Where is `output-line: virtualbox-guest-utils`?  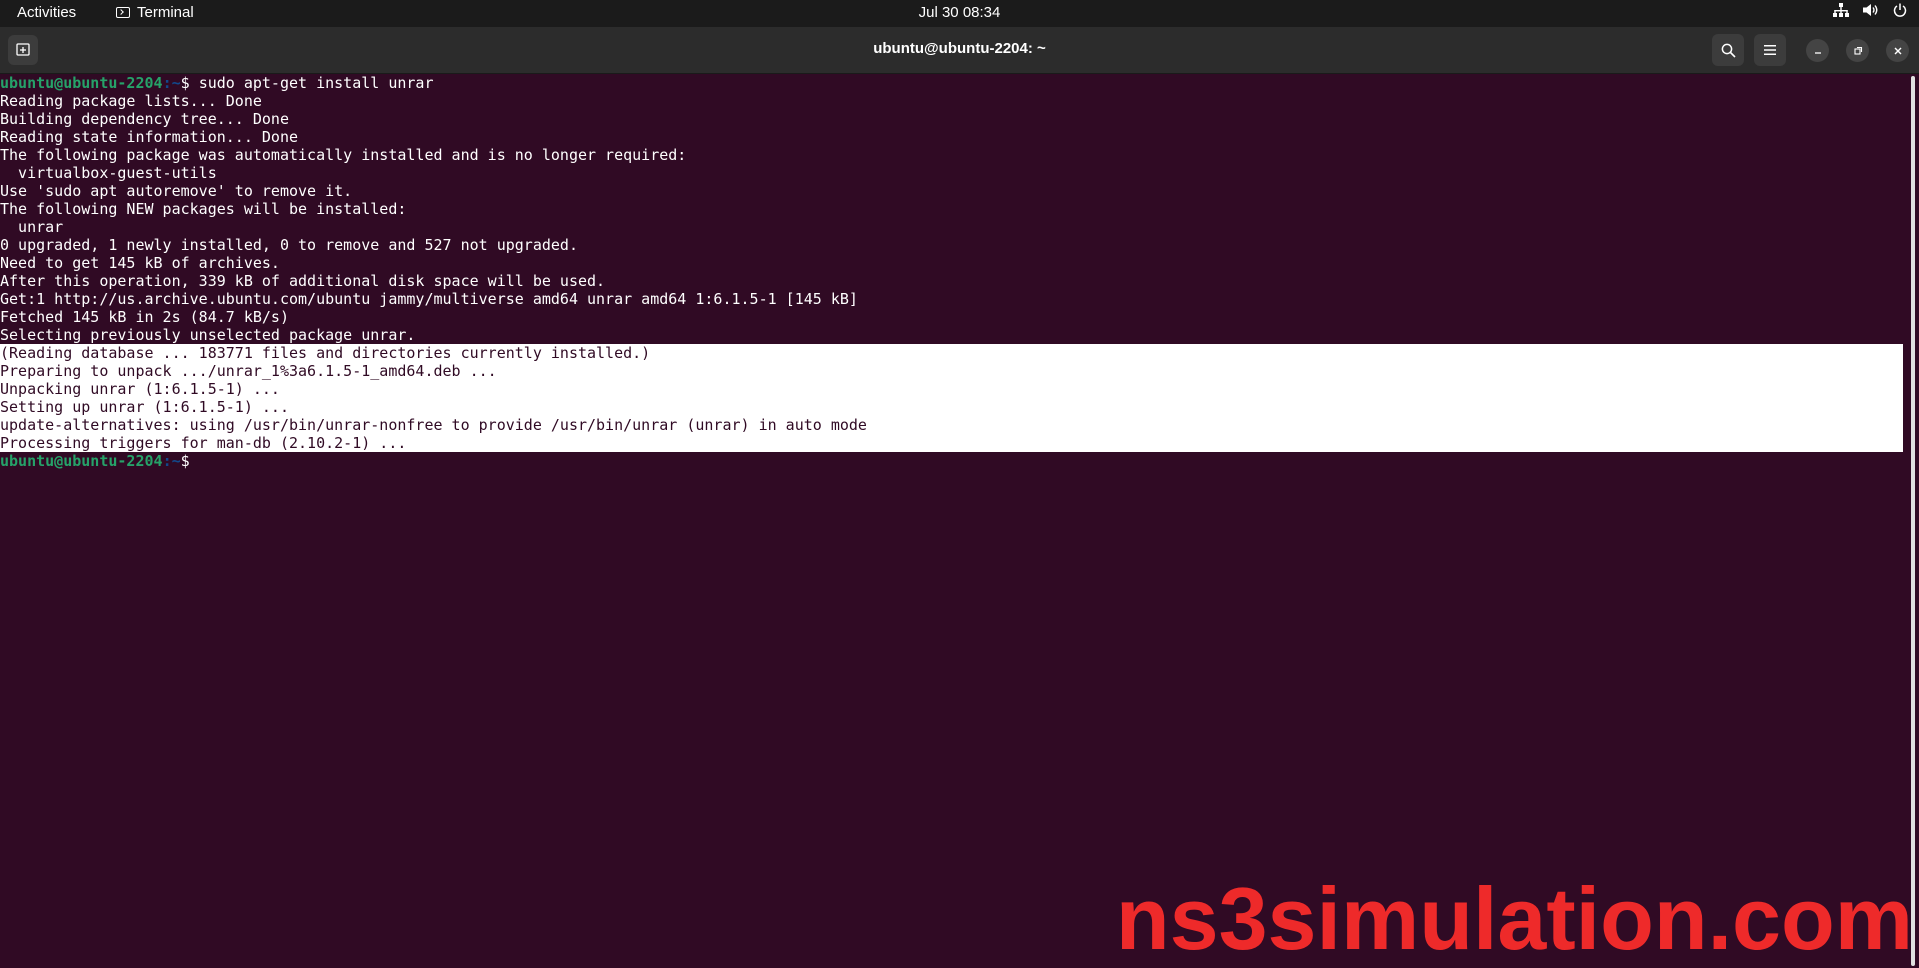 output-line: virtualbox-guest-utils is located at coordinates (108, 173).